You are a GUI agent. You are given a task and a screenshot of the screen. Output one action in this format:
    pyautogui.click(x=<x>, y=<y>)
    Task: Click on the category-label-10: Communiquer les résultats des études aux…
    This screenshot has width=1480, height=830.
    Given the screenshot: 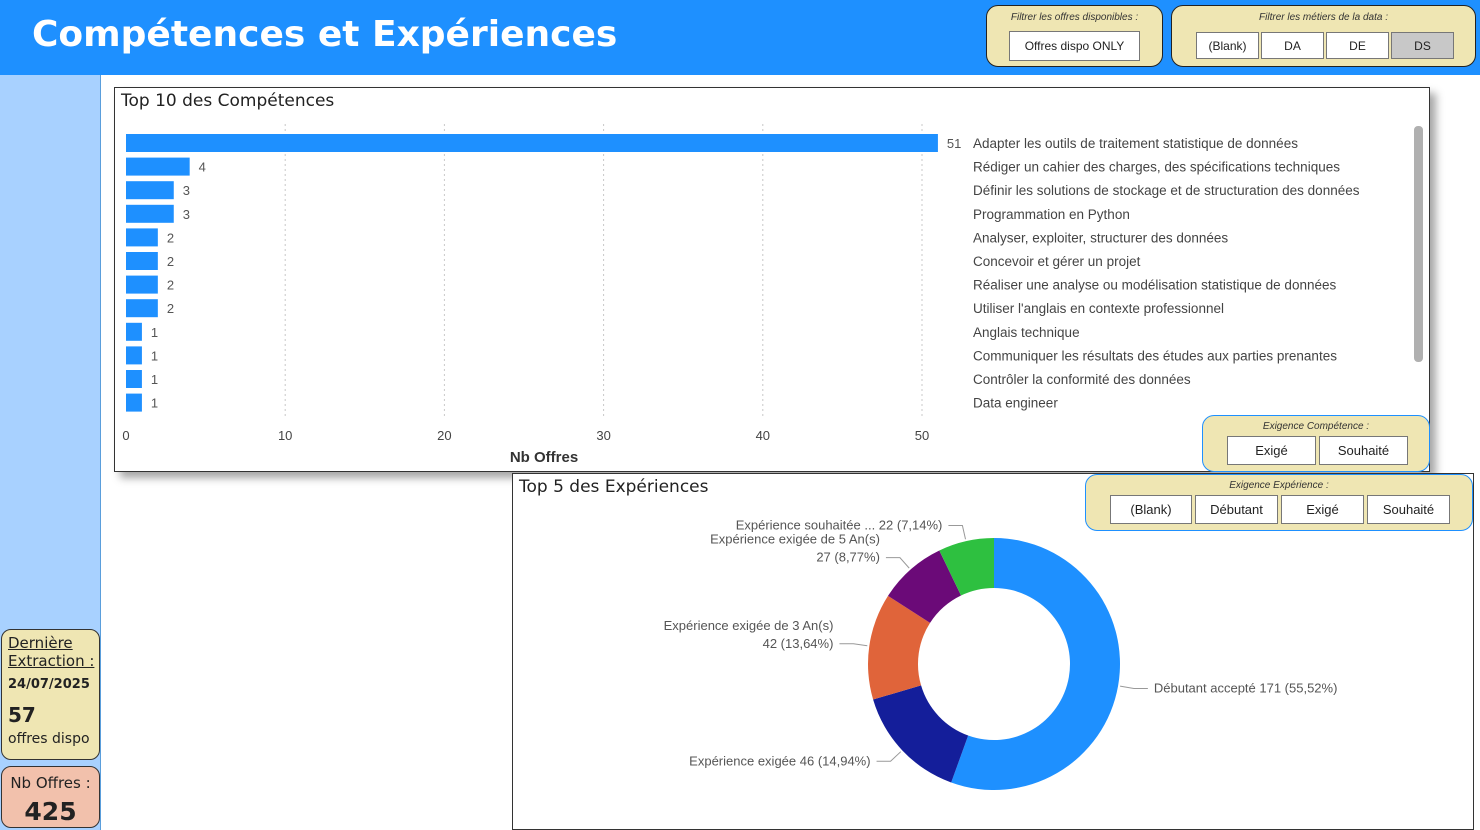 What is the action you would take?
    pyautogui.click(x=1155, y=355)
    